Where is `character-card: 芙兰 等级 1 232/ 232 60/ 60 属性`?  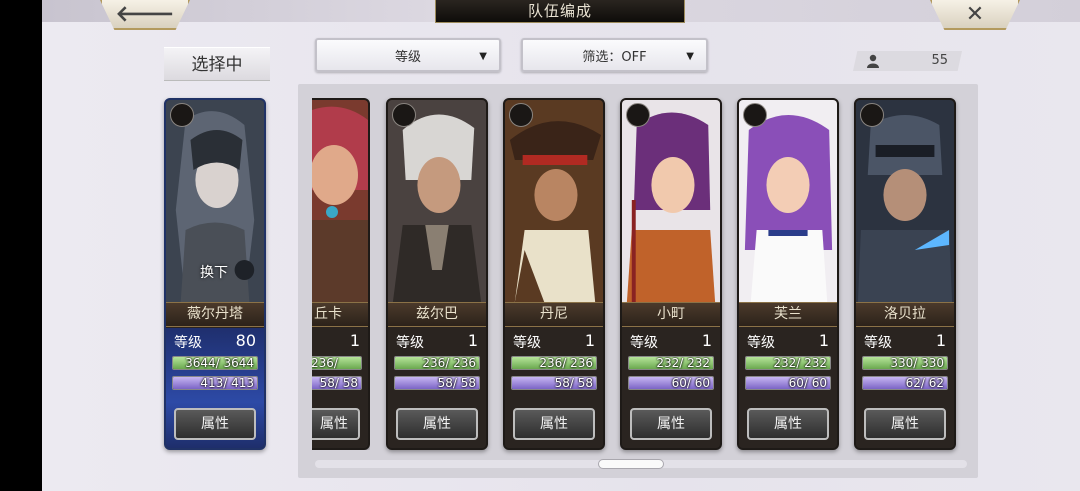
character-card: 芙兰 等级 1 232/ 232 60/ 60 属性 is located at coordinates (788, 274).